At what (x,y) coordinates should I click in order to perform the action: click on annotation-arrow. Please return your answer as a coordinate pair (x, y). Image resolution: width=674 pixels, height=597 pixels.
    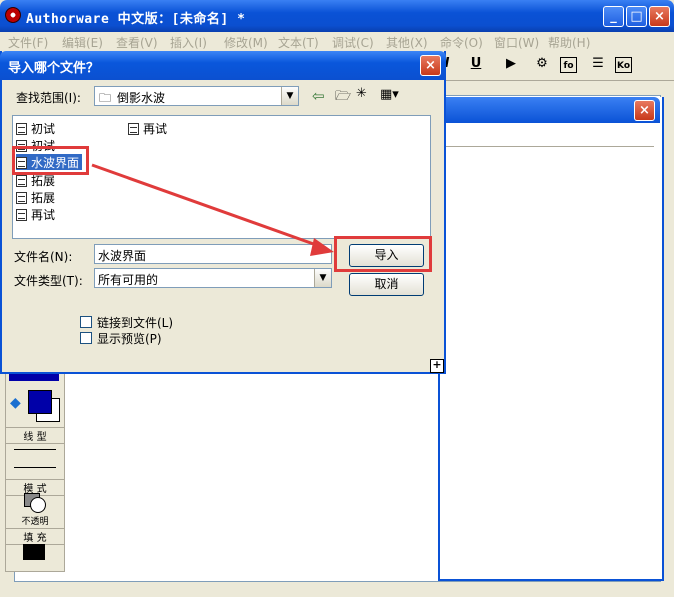
    Looking at the image, I should click on (212, 209).